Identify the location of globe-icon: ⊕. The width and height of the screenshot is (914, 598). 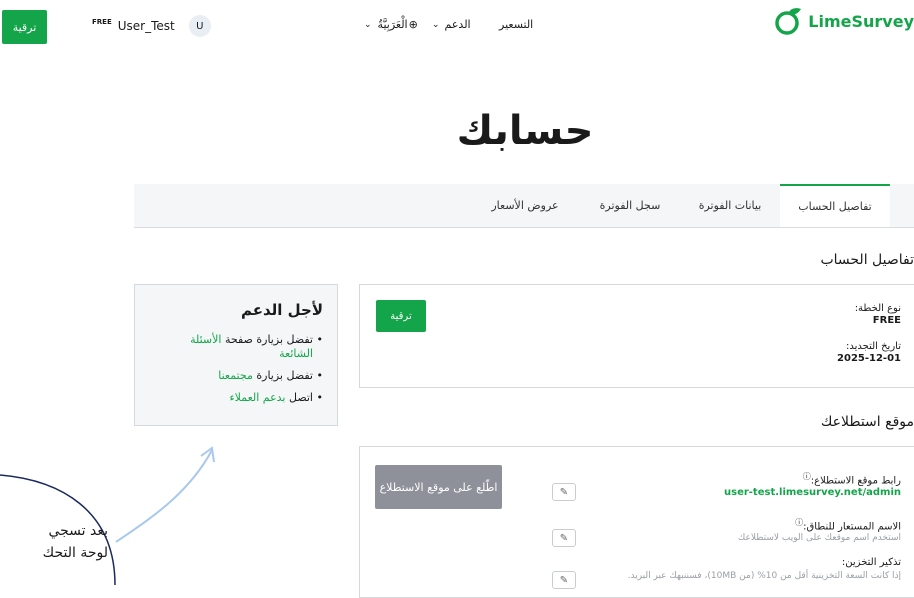
(413, 24).